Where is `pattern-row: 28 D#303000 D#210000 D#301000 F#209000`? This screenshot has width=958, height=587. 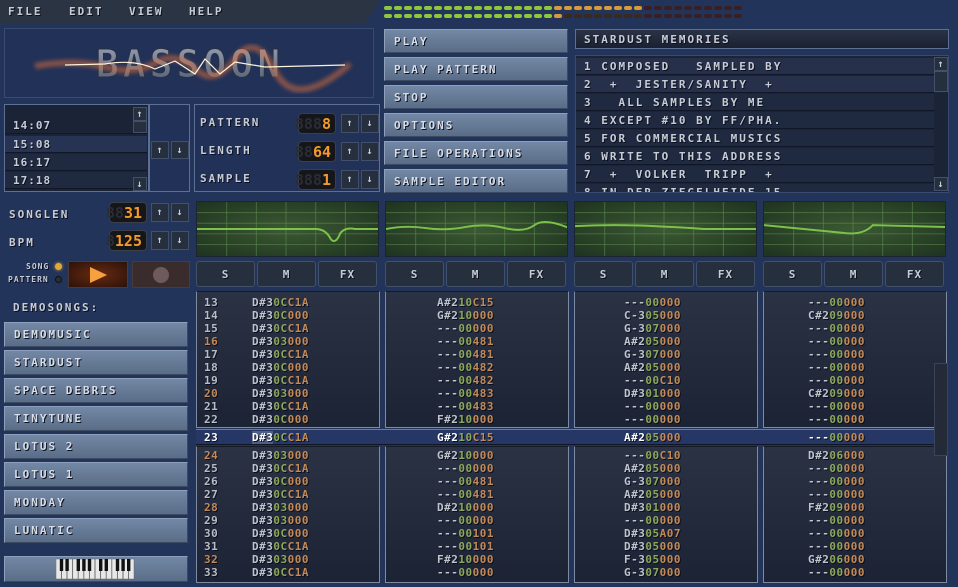
pattern-row: 28 D#303000 D#210000 D#301000 F#209000 is located at coordinates (565, 507).